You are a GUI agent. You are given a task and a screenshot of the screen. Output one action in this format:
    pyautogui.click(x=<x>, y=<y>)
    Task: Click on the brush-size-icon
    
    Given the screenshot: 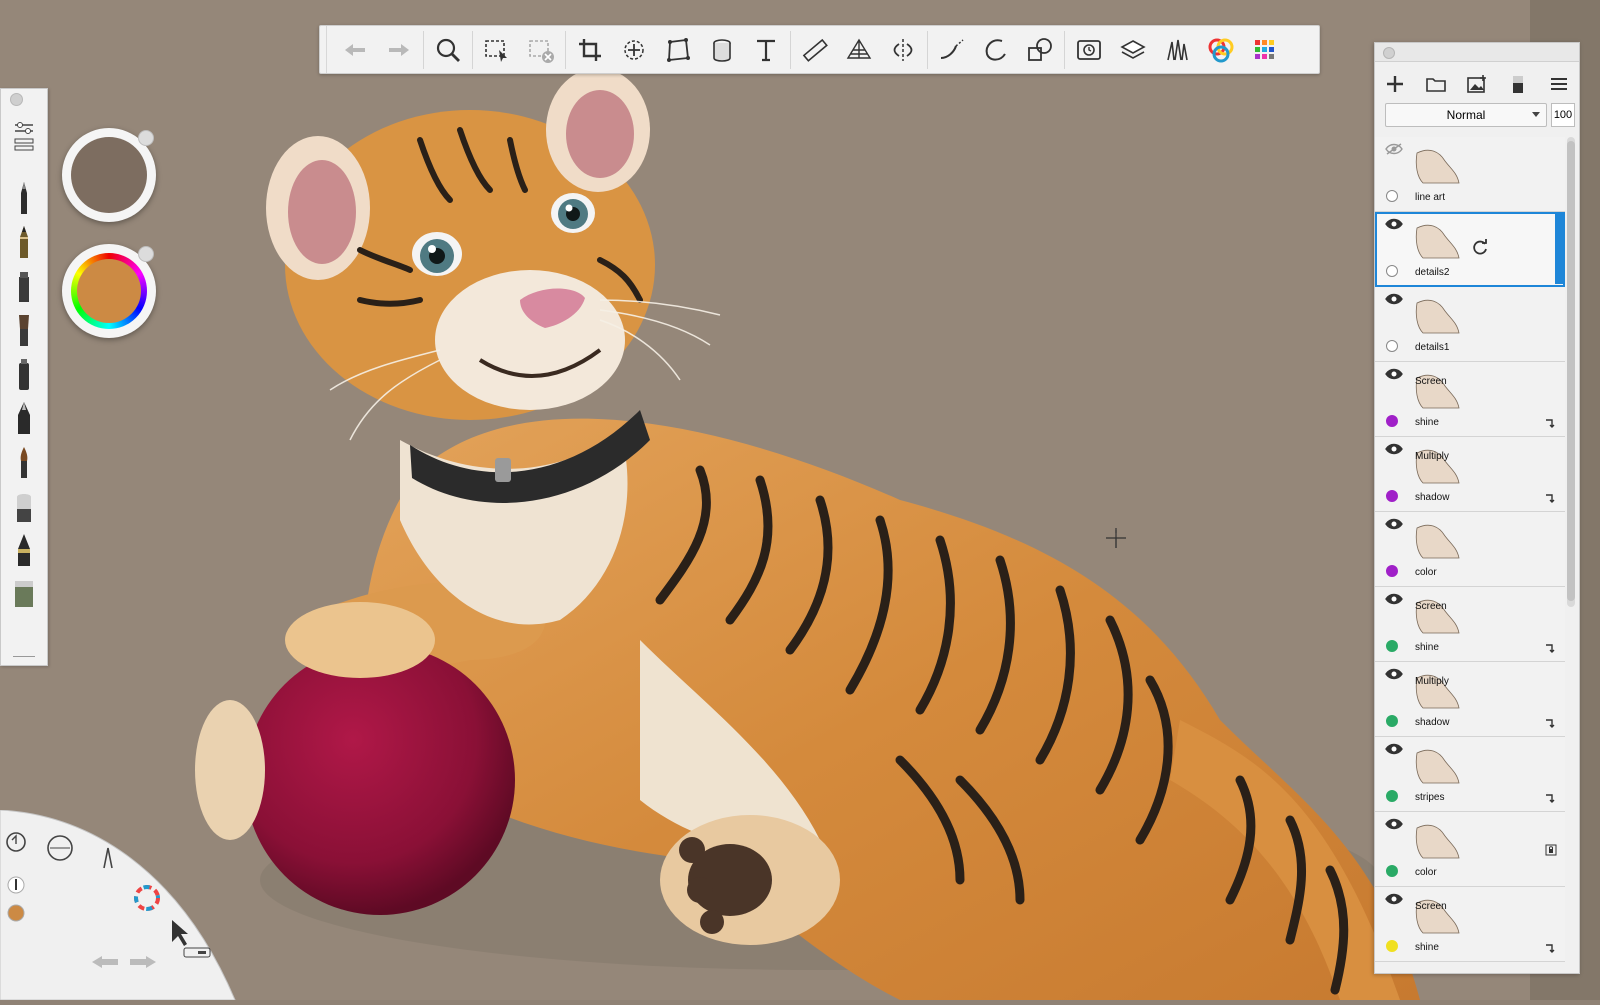 What is the action you would take?
    pyautogui.click(x=16, y=885)
    